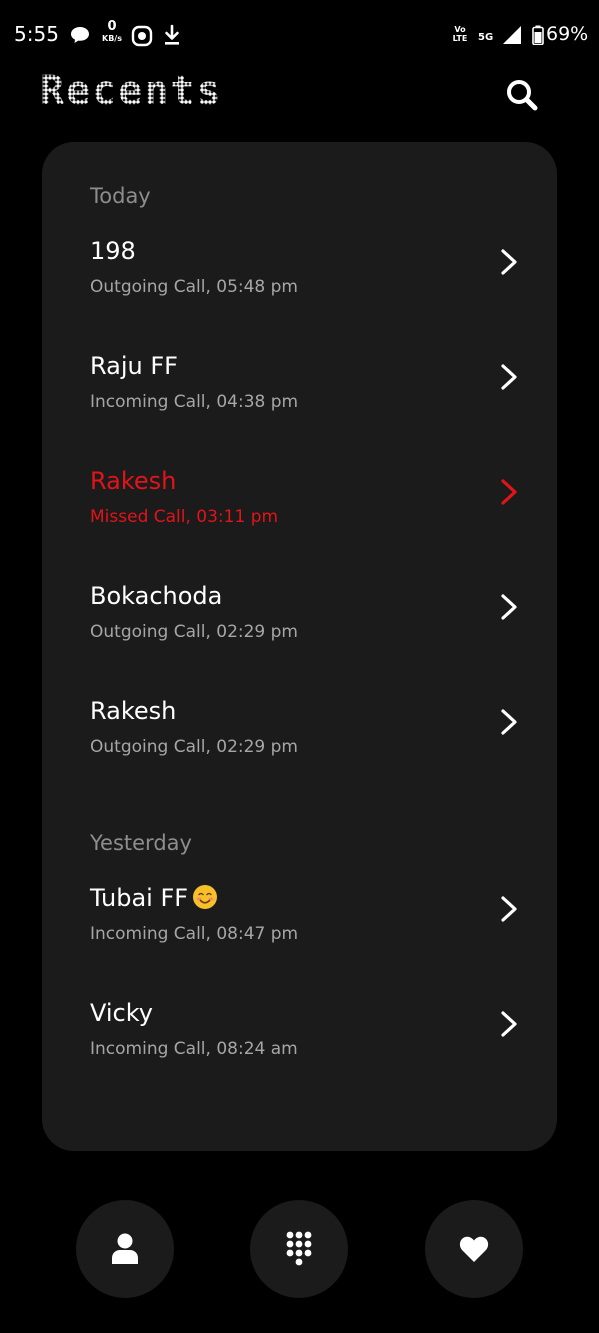 Image resolution: width=599 pixels, height=1333 pixels. What do you see at coordinates (113, 251) in the screenshot?
I see `call-name: 198` at bounding box center [113, 251].